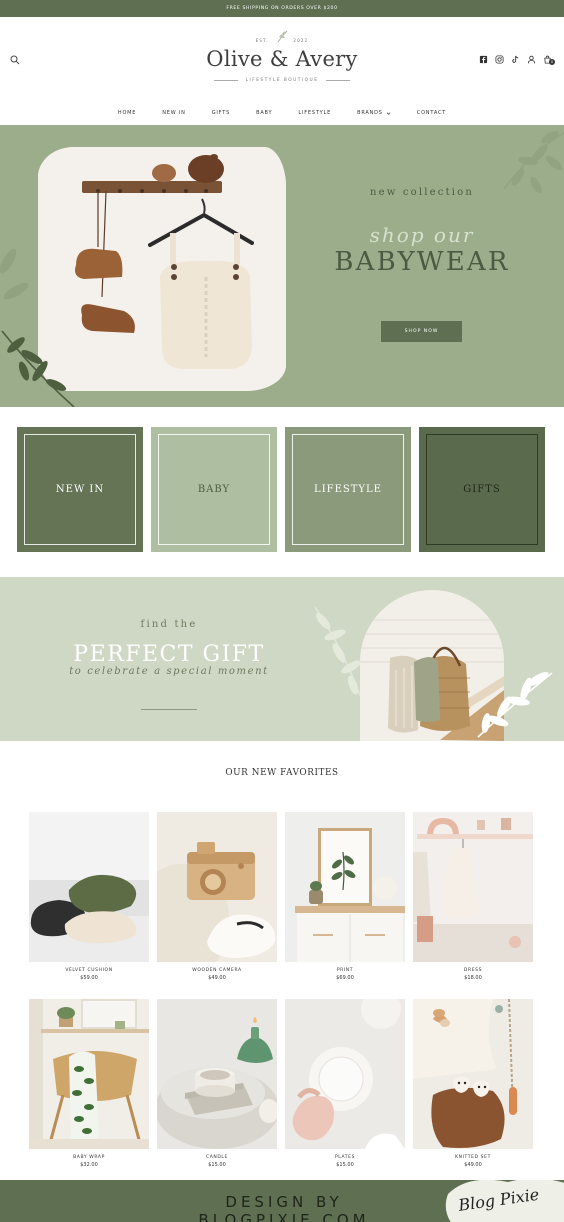  What do you see at coordinates (552, 62) in the screenshot?
I see `cart-count-badge: 0` at bounding box center [552, 62].